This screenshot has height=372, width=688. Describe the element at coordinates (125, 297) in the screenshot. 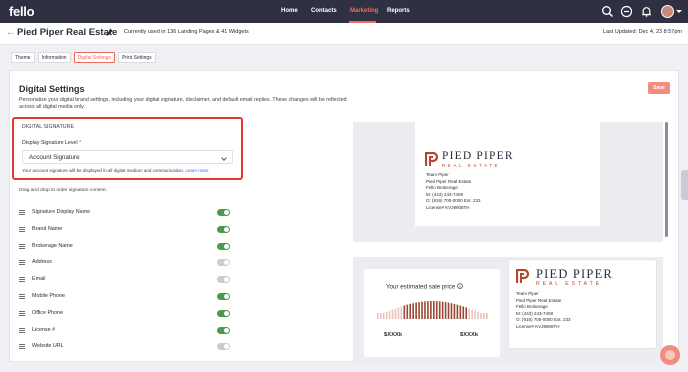

I see `signature-field-row: Mobile Phone` at that location.